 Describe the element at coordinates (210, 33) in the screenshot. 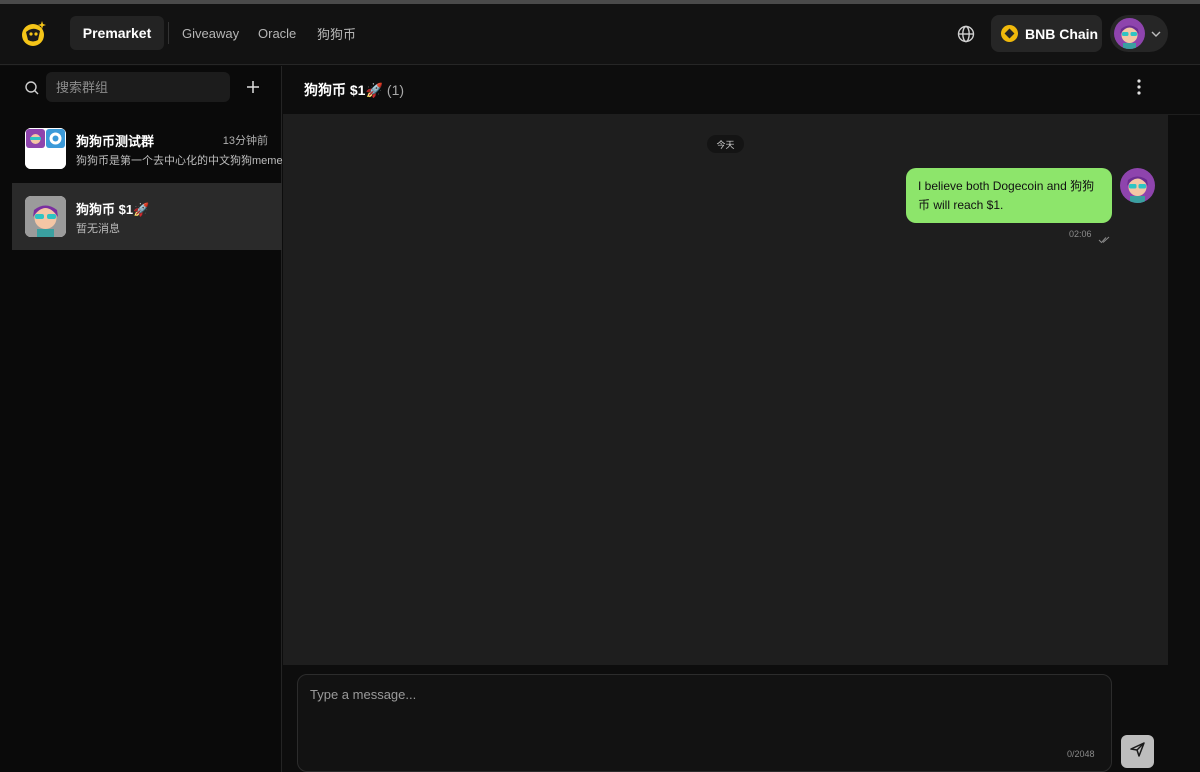

I see `nav-giveaway: Giveaway` at that location.